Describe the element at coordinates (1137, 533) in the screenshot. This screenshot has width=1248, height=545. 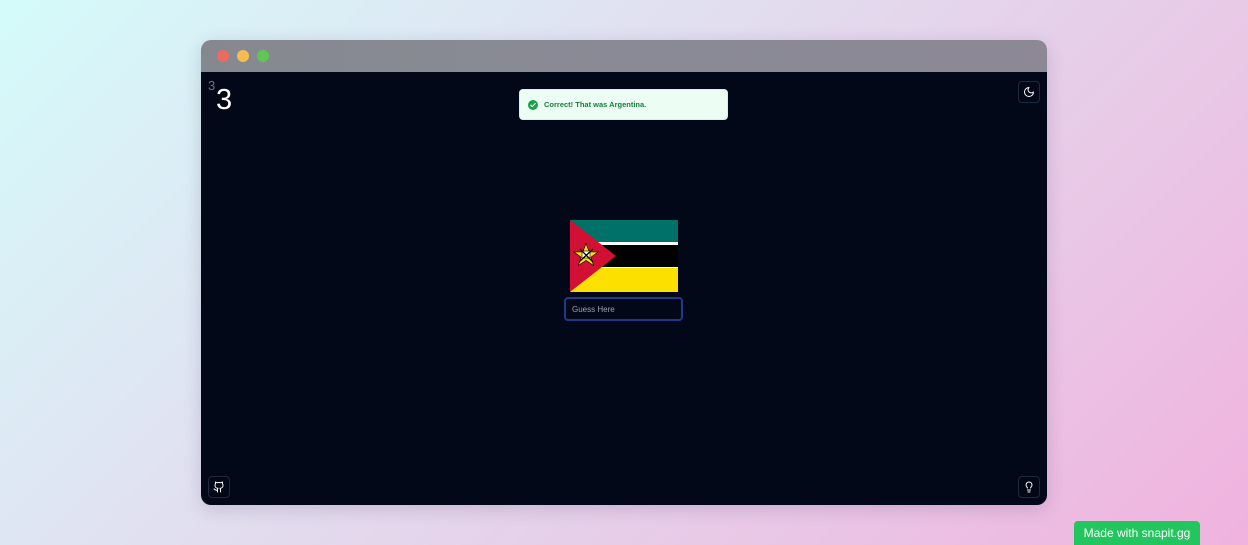
I see `made-with-snapit-badge: Made with snapit.gg` at that location.